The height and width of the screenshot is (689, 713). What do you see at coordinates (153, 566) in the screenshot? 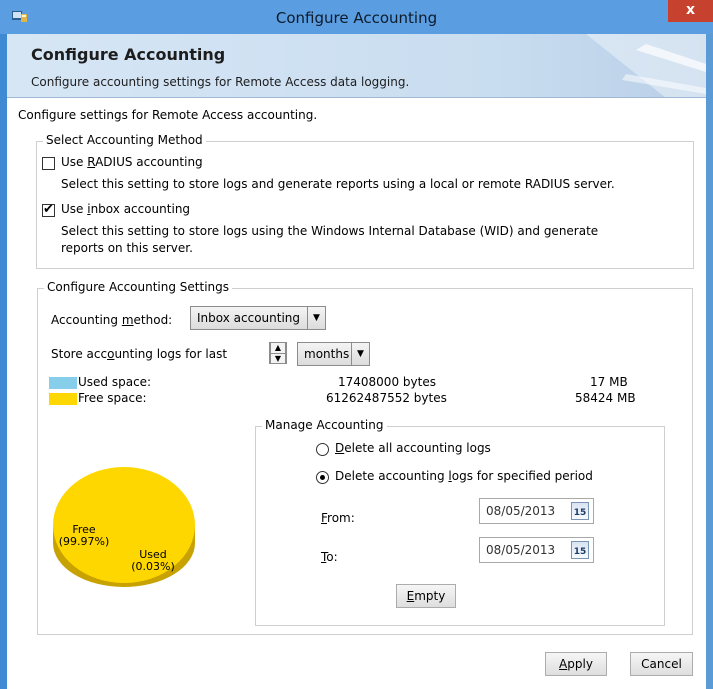
I see `pie-used-percent: (0.03%)` at bounding box center [153, 566].